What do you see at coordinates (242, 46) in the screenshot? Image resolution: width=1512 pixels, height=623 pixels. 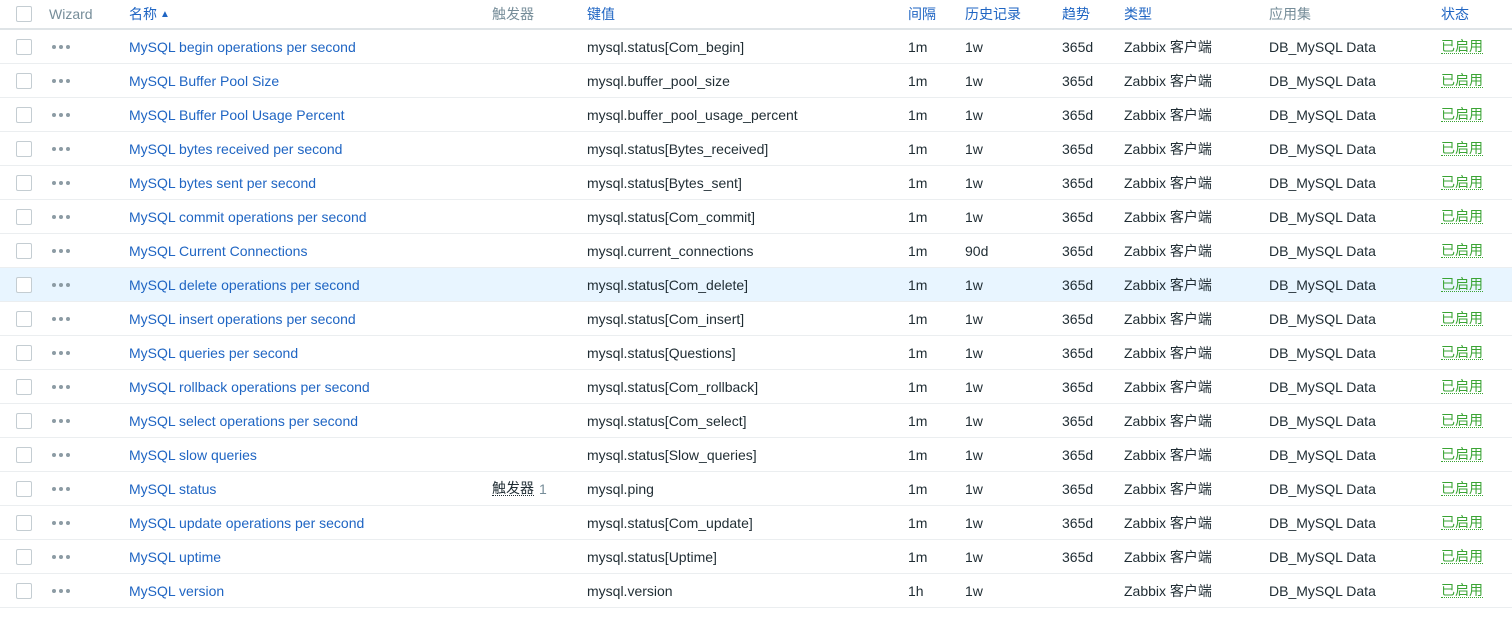 I see `item-name-link: MySQL begin operations per second` at bounding box center [242, 46].